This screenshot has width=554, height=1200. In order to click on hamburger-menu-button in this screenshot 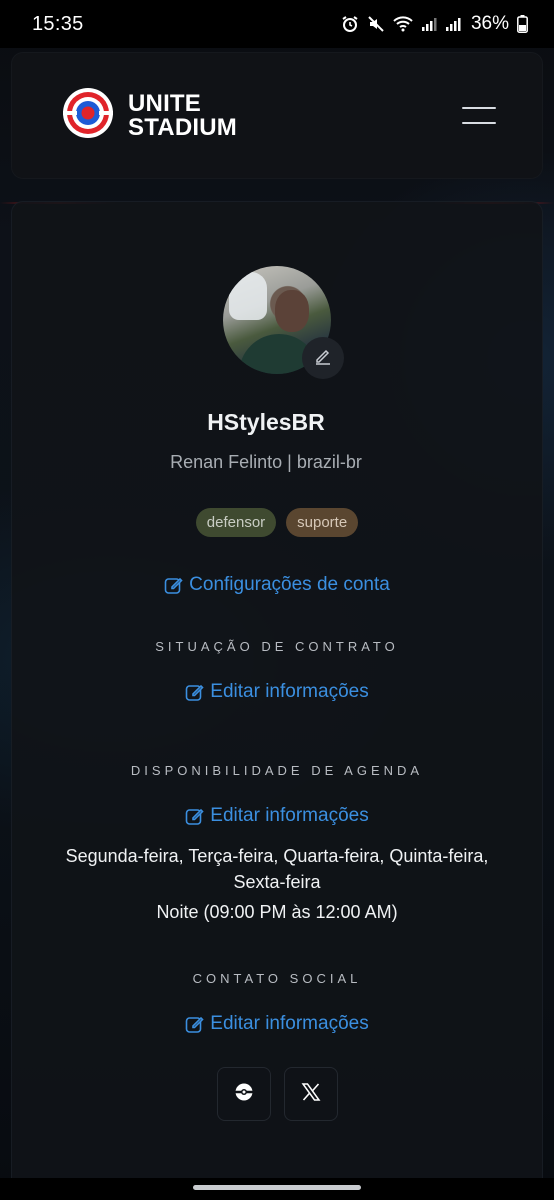, I will do `click(480, 116)`.